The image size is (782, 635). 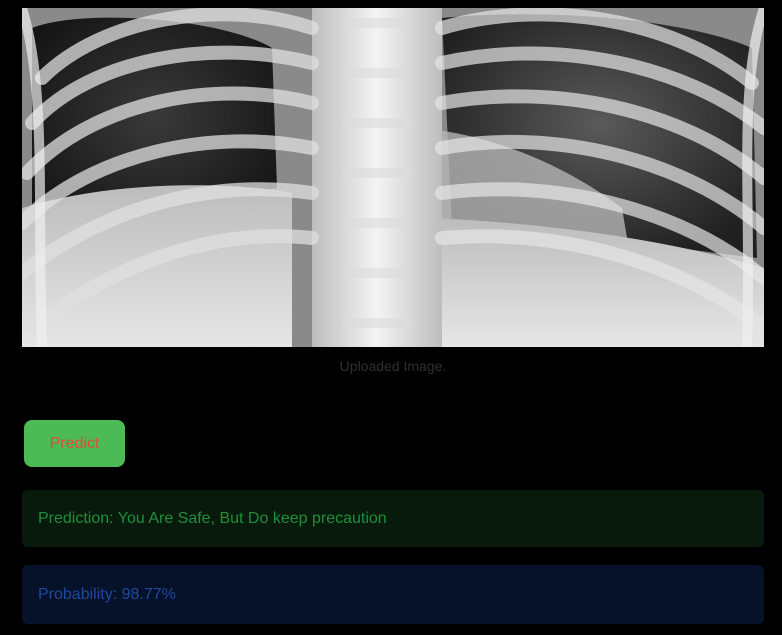 What do you see at coordinates (107, 594) in the screenshot?
I see `probability-text: Probability: 98.77%` at bounding box center [107, 594].